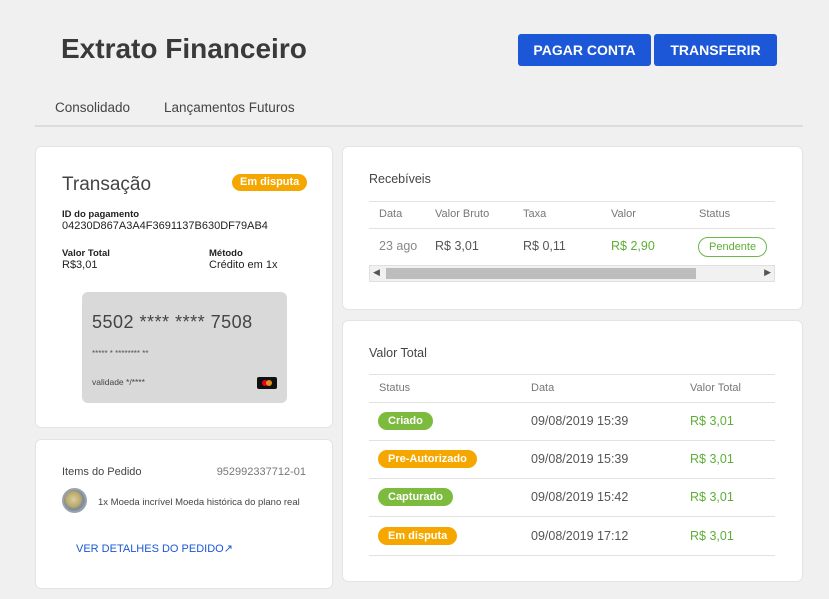 This screenshot has width=829, height=599. Describe the element at coordinates (243, 265) in the screenshot. I see `method-value: Crédito em 1x` at that location.